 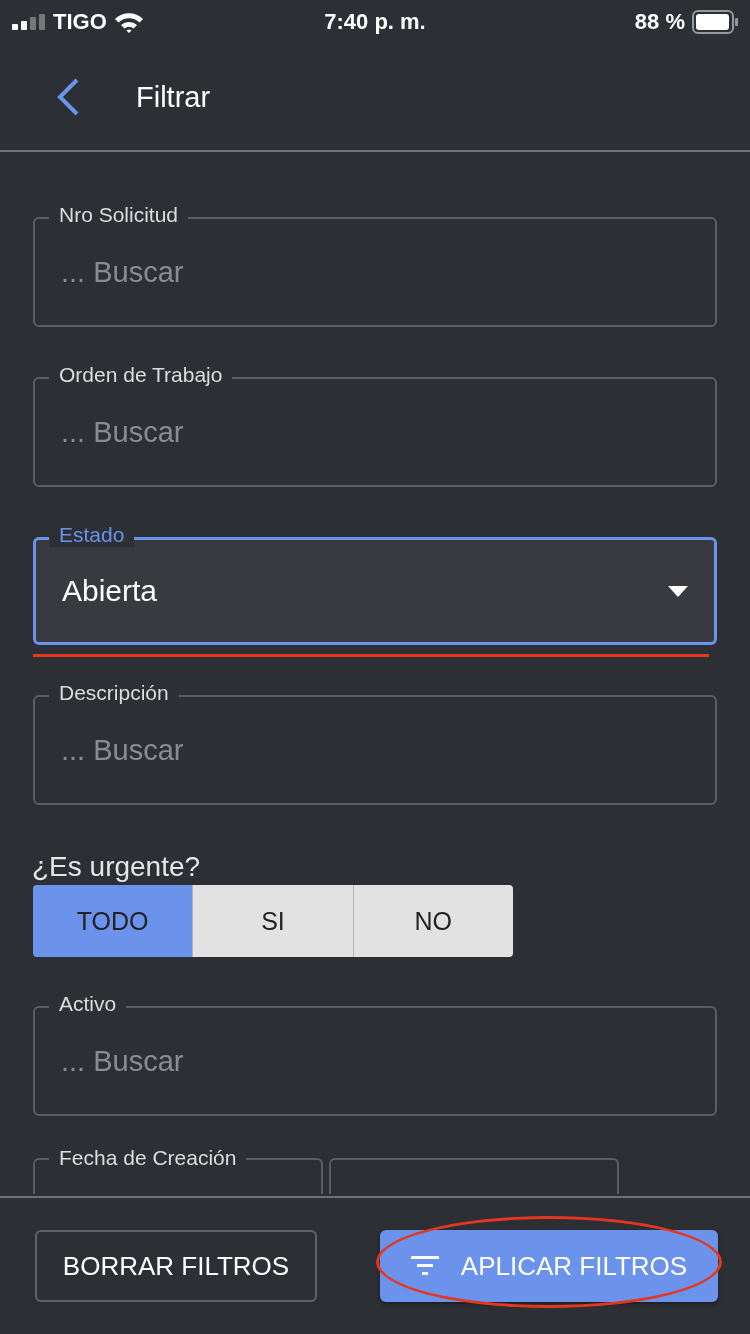 What do you see at coordinates (424, 1266) in the screenshot?
I see `filter-icon` at bounding box center [424, 1266].